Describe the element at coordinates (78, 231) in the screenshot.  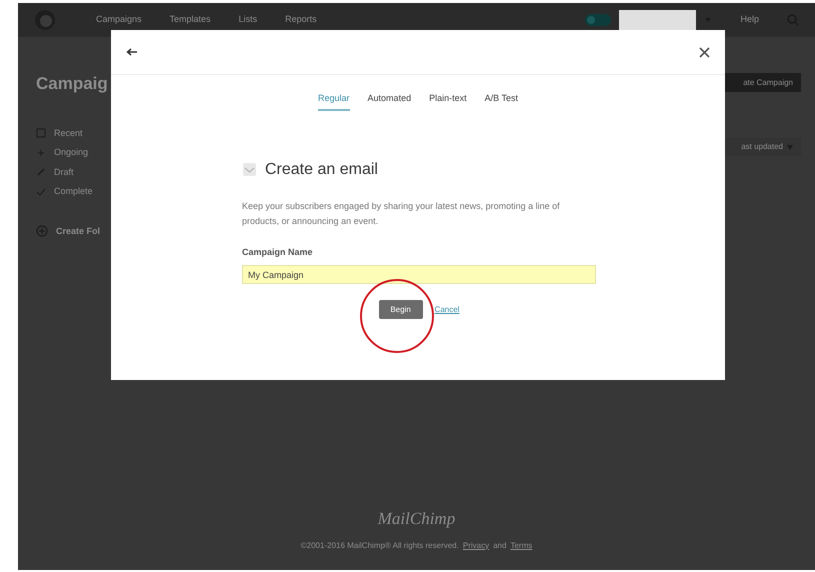
I see `create-folder-link: Create Fol` at that location.